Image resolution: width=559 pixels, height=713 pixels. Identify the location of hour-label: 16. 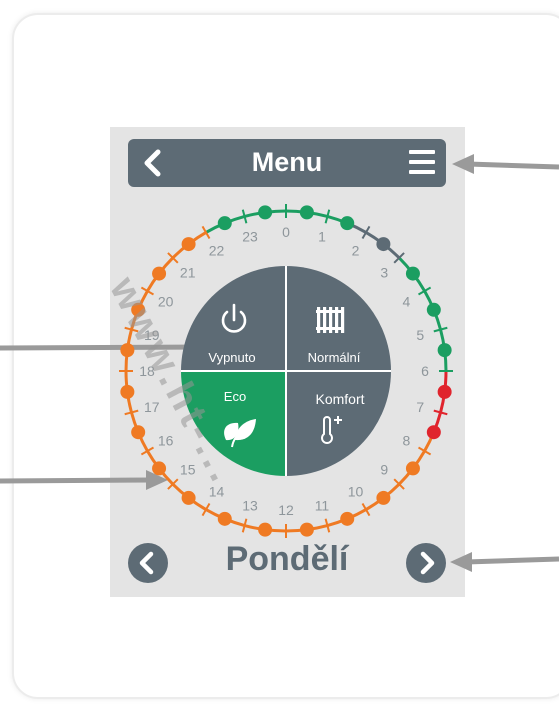
(166, 441).